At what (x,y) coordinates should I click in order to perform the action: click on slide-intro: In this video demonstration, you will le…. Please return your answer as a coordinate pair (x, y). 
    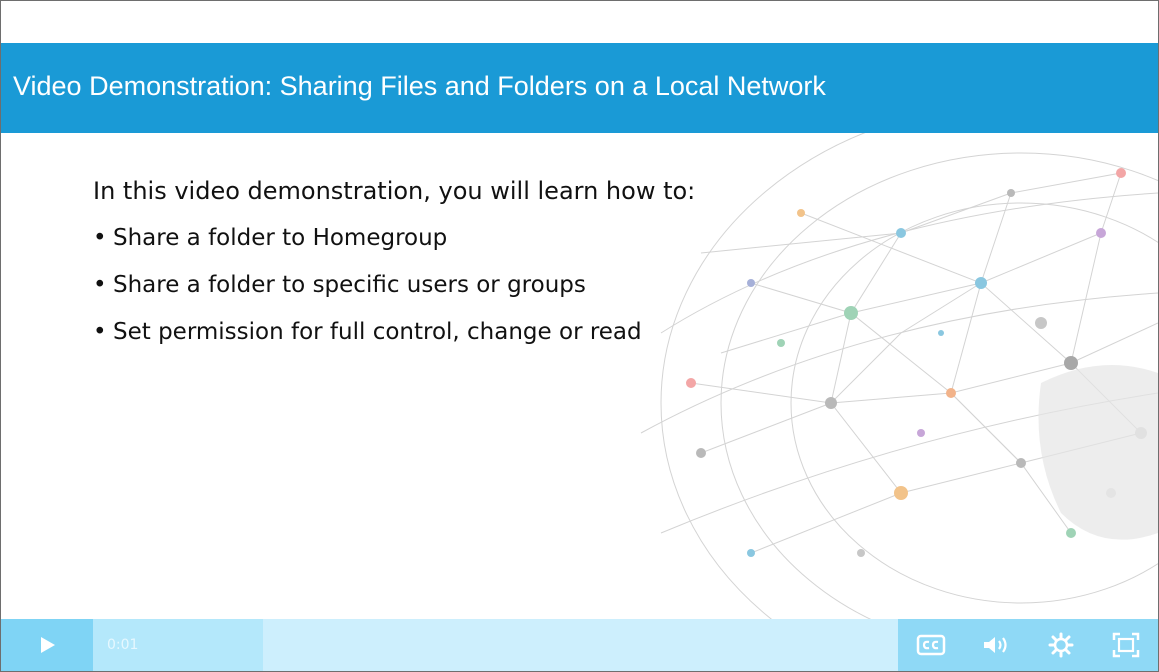
    Looking at the image, I should click on (394, 191).